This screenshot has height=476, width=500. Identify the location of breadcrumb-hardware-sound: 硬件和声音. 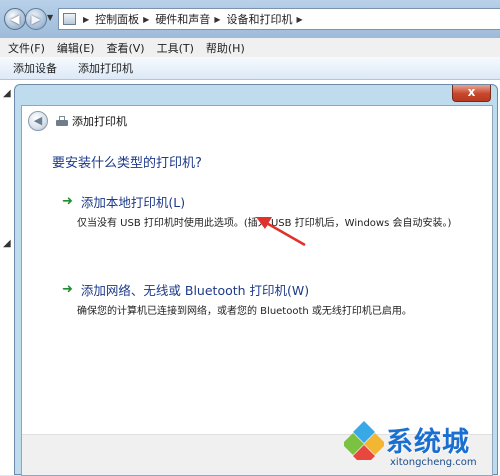
(182, 19).